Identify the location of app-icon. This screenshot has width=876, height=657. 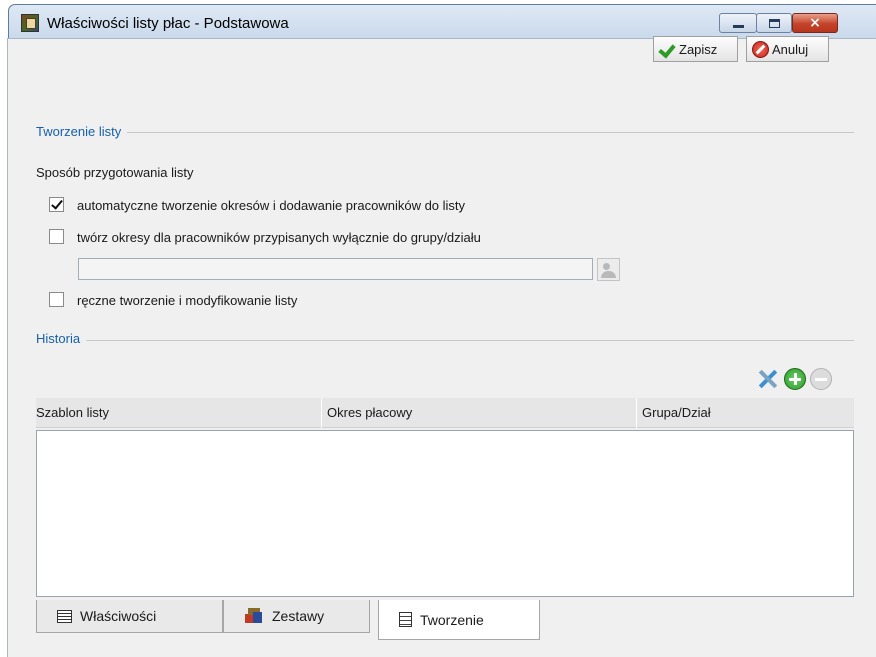
(30, 23).